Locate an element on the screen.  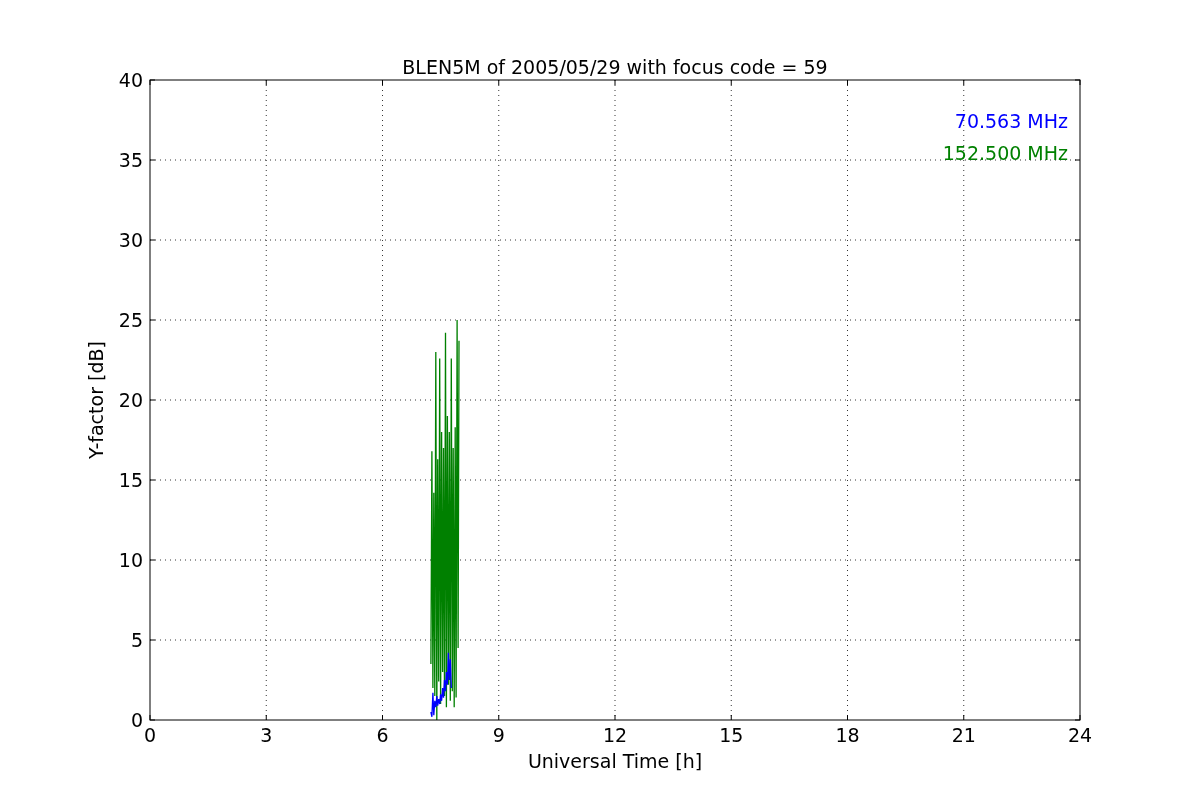
y-tick-label: 40 is located at coordinates (130, 80).